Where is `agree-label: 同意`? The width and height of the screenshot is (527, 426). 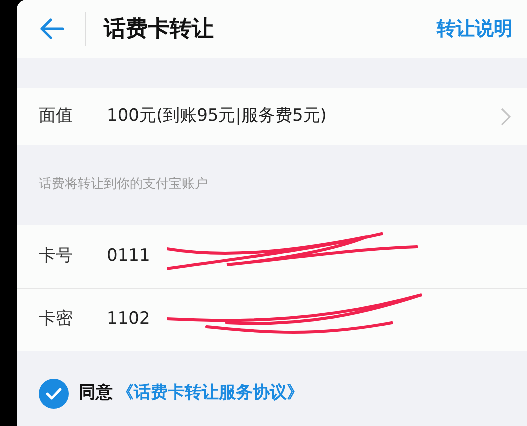
agree-label: 同意 is located at coordinates (96, 394).